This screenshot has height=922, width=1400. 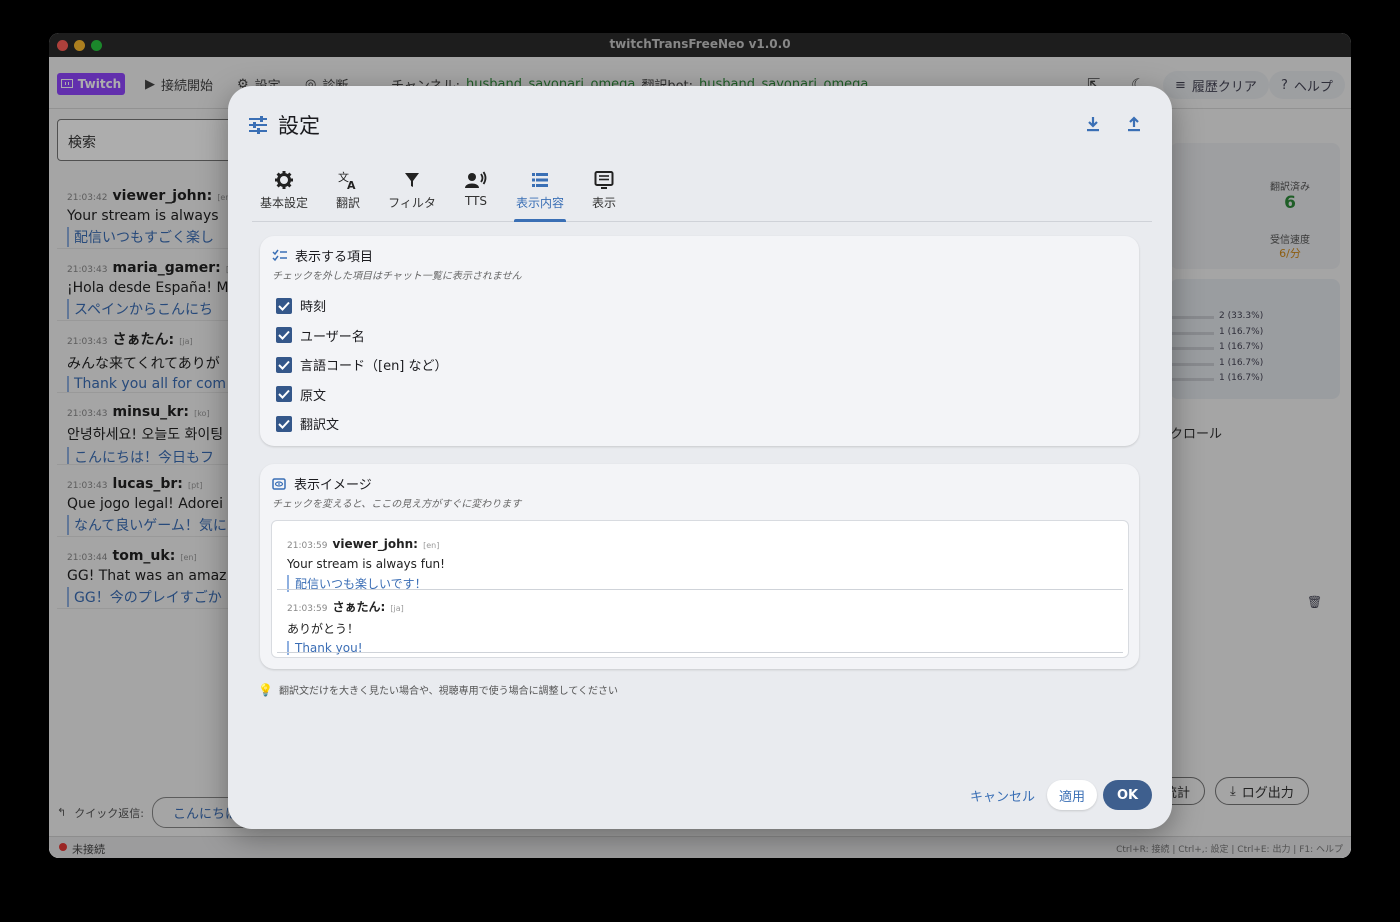 What do you see at coordinates (476, 180) in the screenshot?
I see `voice-icon` at bounding box center [476, 180].